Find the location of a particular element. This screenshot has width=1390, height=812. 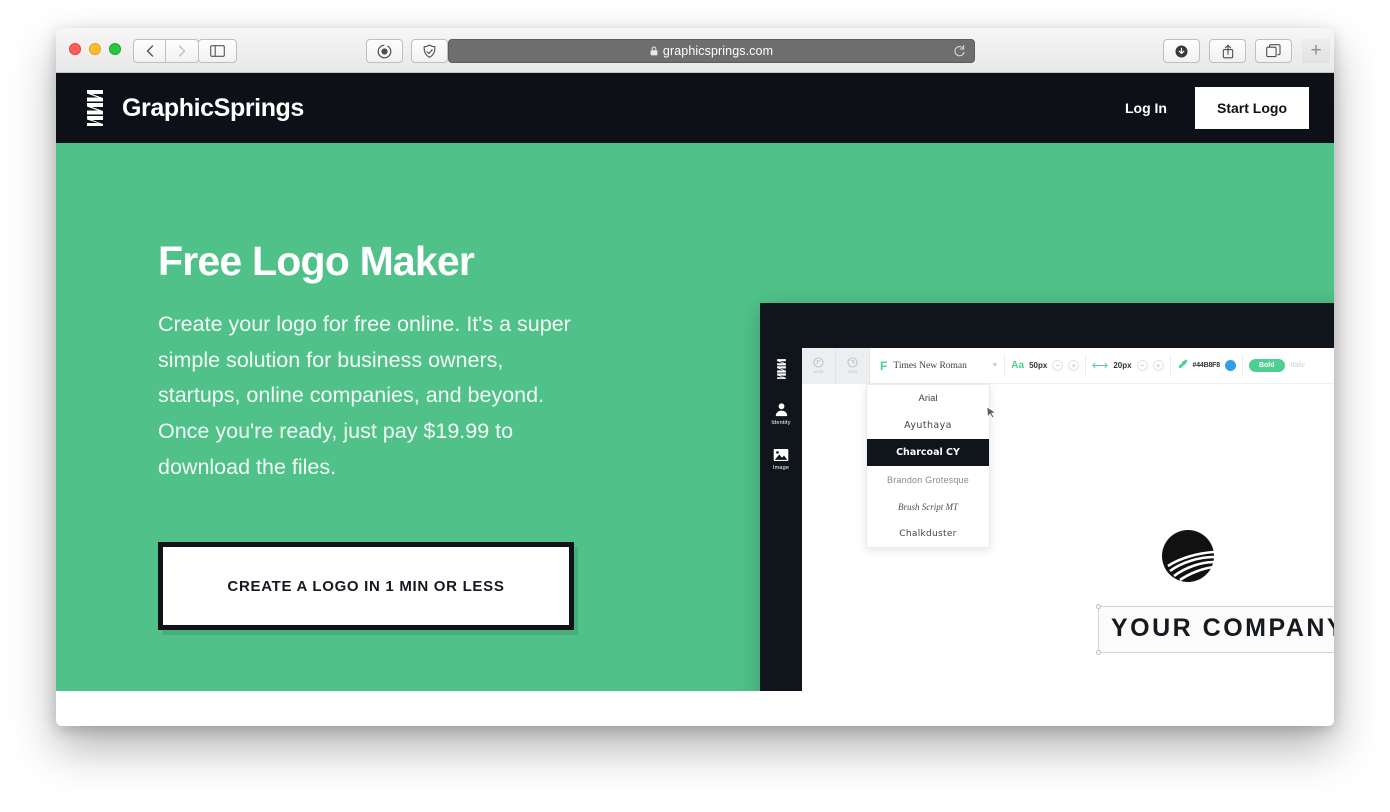

privacy-report-button is located at coordinates (429, 51).